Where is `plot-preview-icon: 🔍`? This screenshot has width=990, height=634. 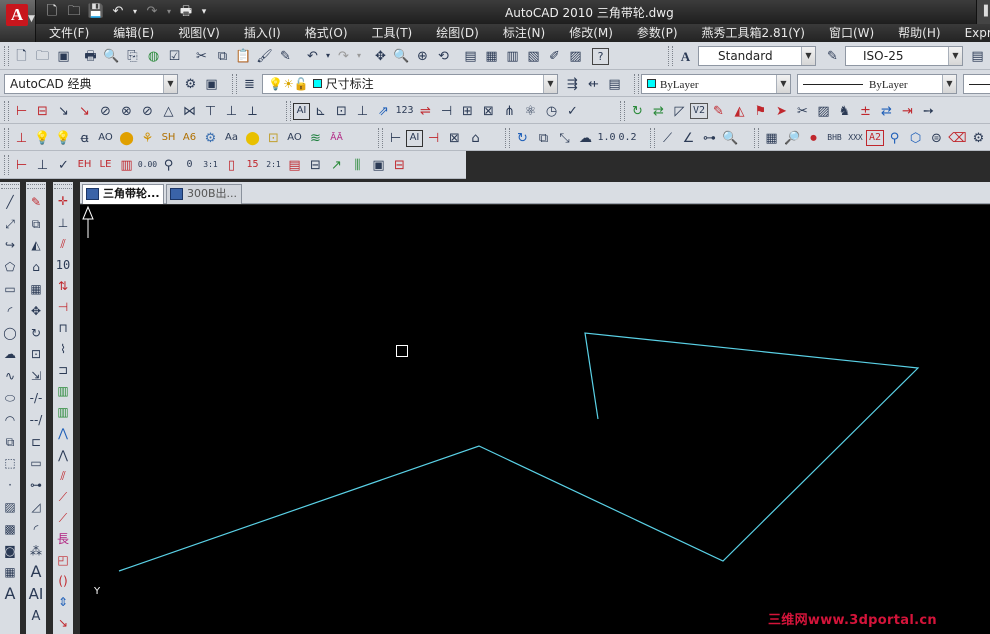
plot-preview-icon: 🔍 is located at coordinates (111, 56).